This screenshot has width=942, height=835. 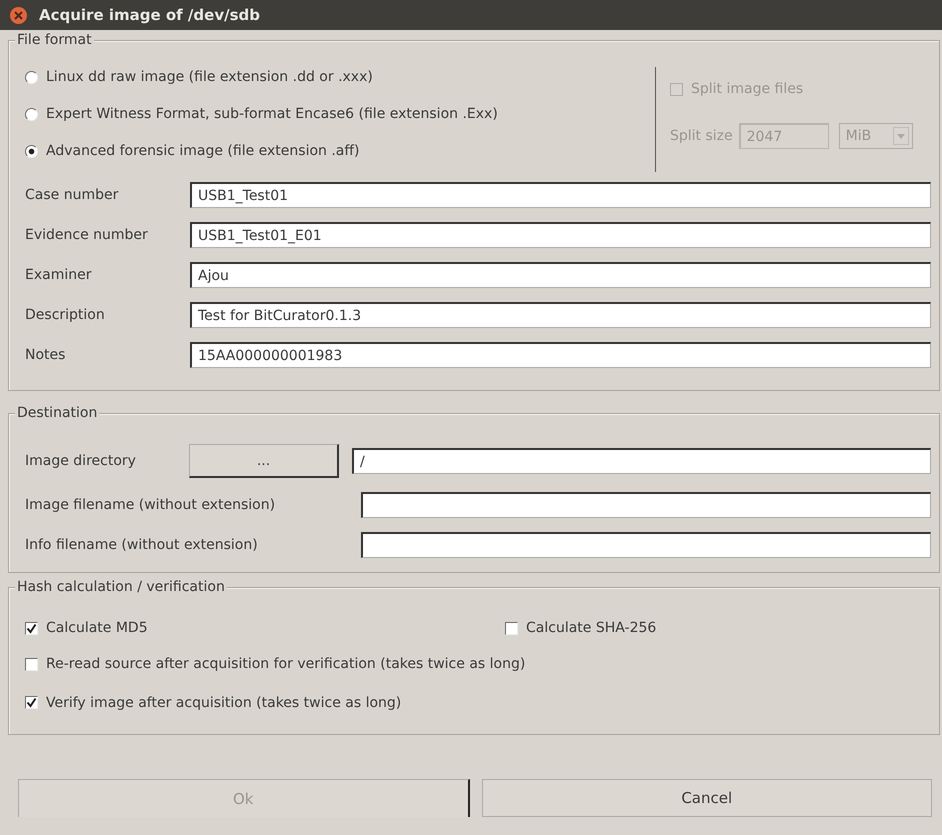 I want to click on radio-label: Linux dd raw image (file extension .dd or .xxx), so click(x=209, y=77).